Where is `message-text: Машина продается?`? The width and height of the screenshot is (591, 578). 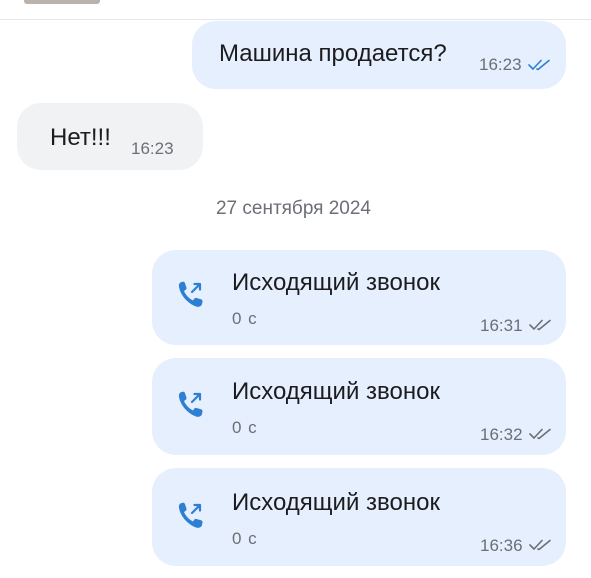 message-text: Машина продается? is located at coordinates (333, 53).